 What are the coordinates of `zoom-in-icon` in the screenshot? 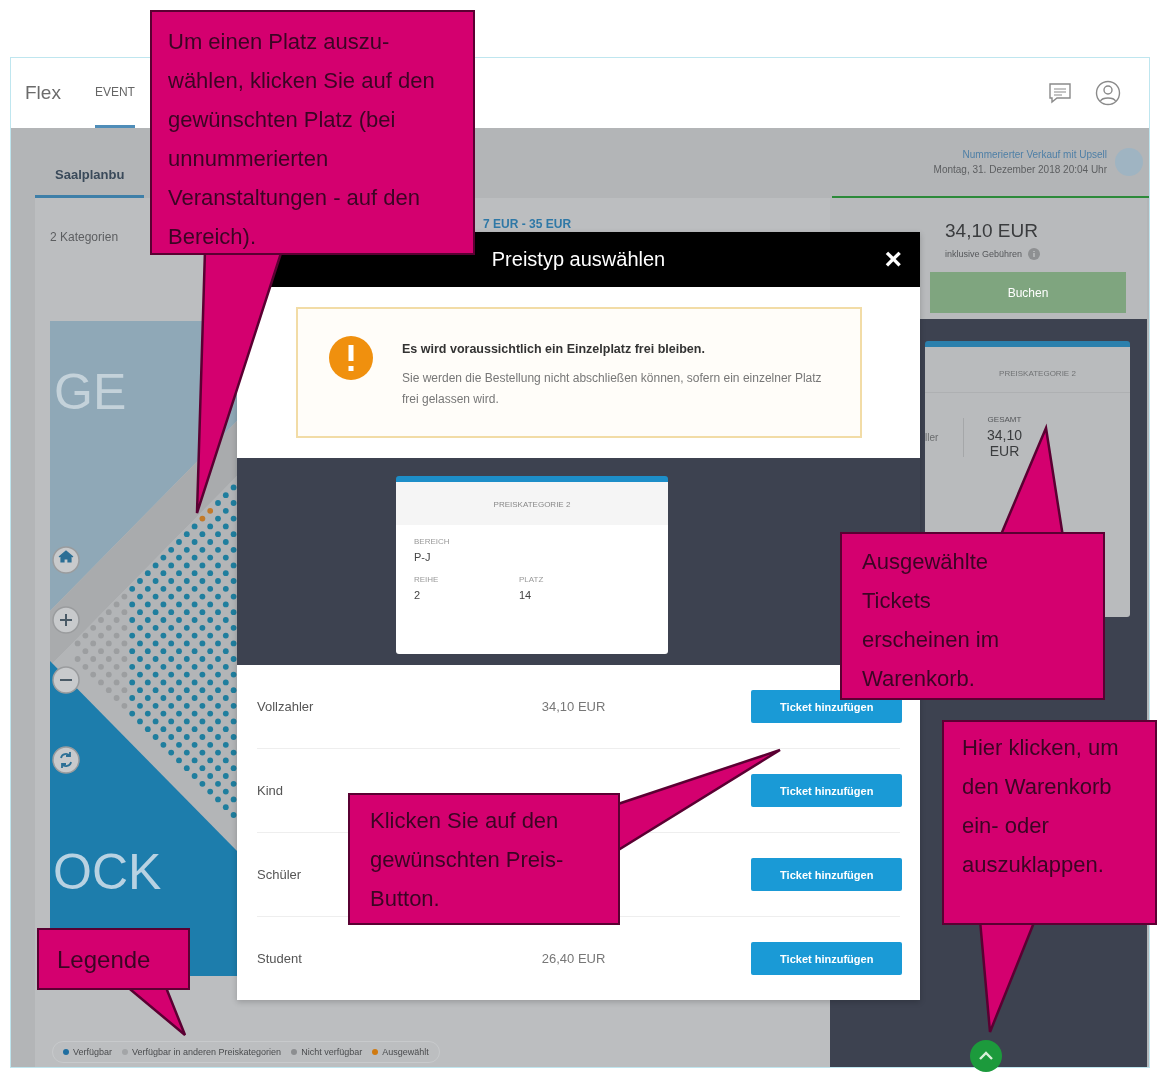 It's located at (66, 620).